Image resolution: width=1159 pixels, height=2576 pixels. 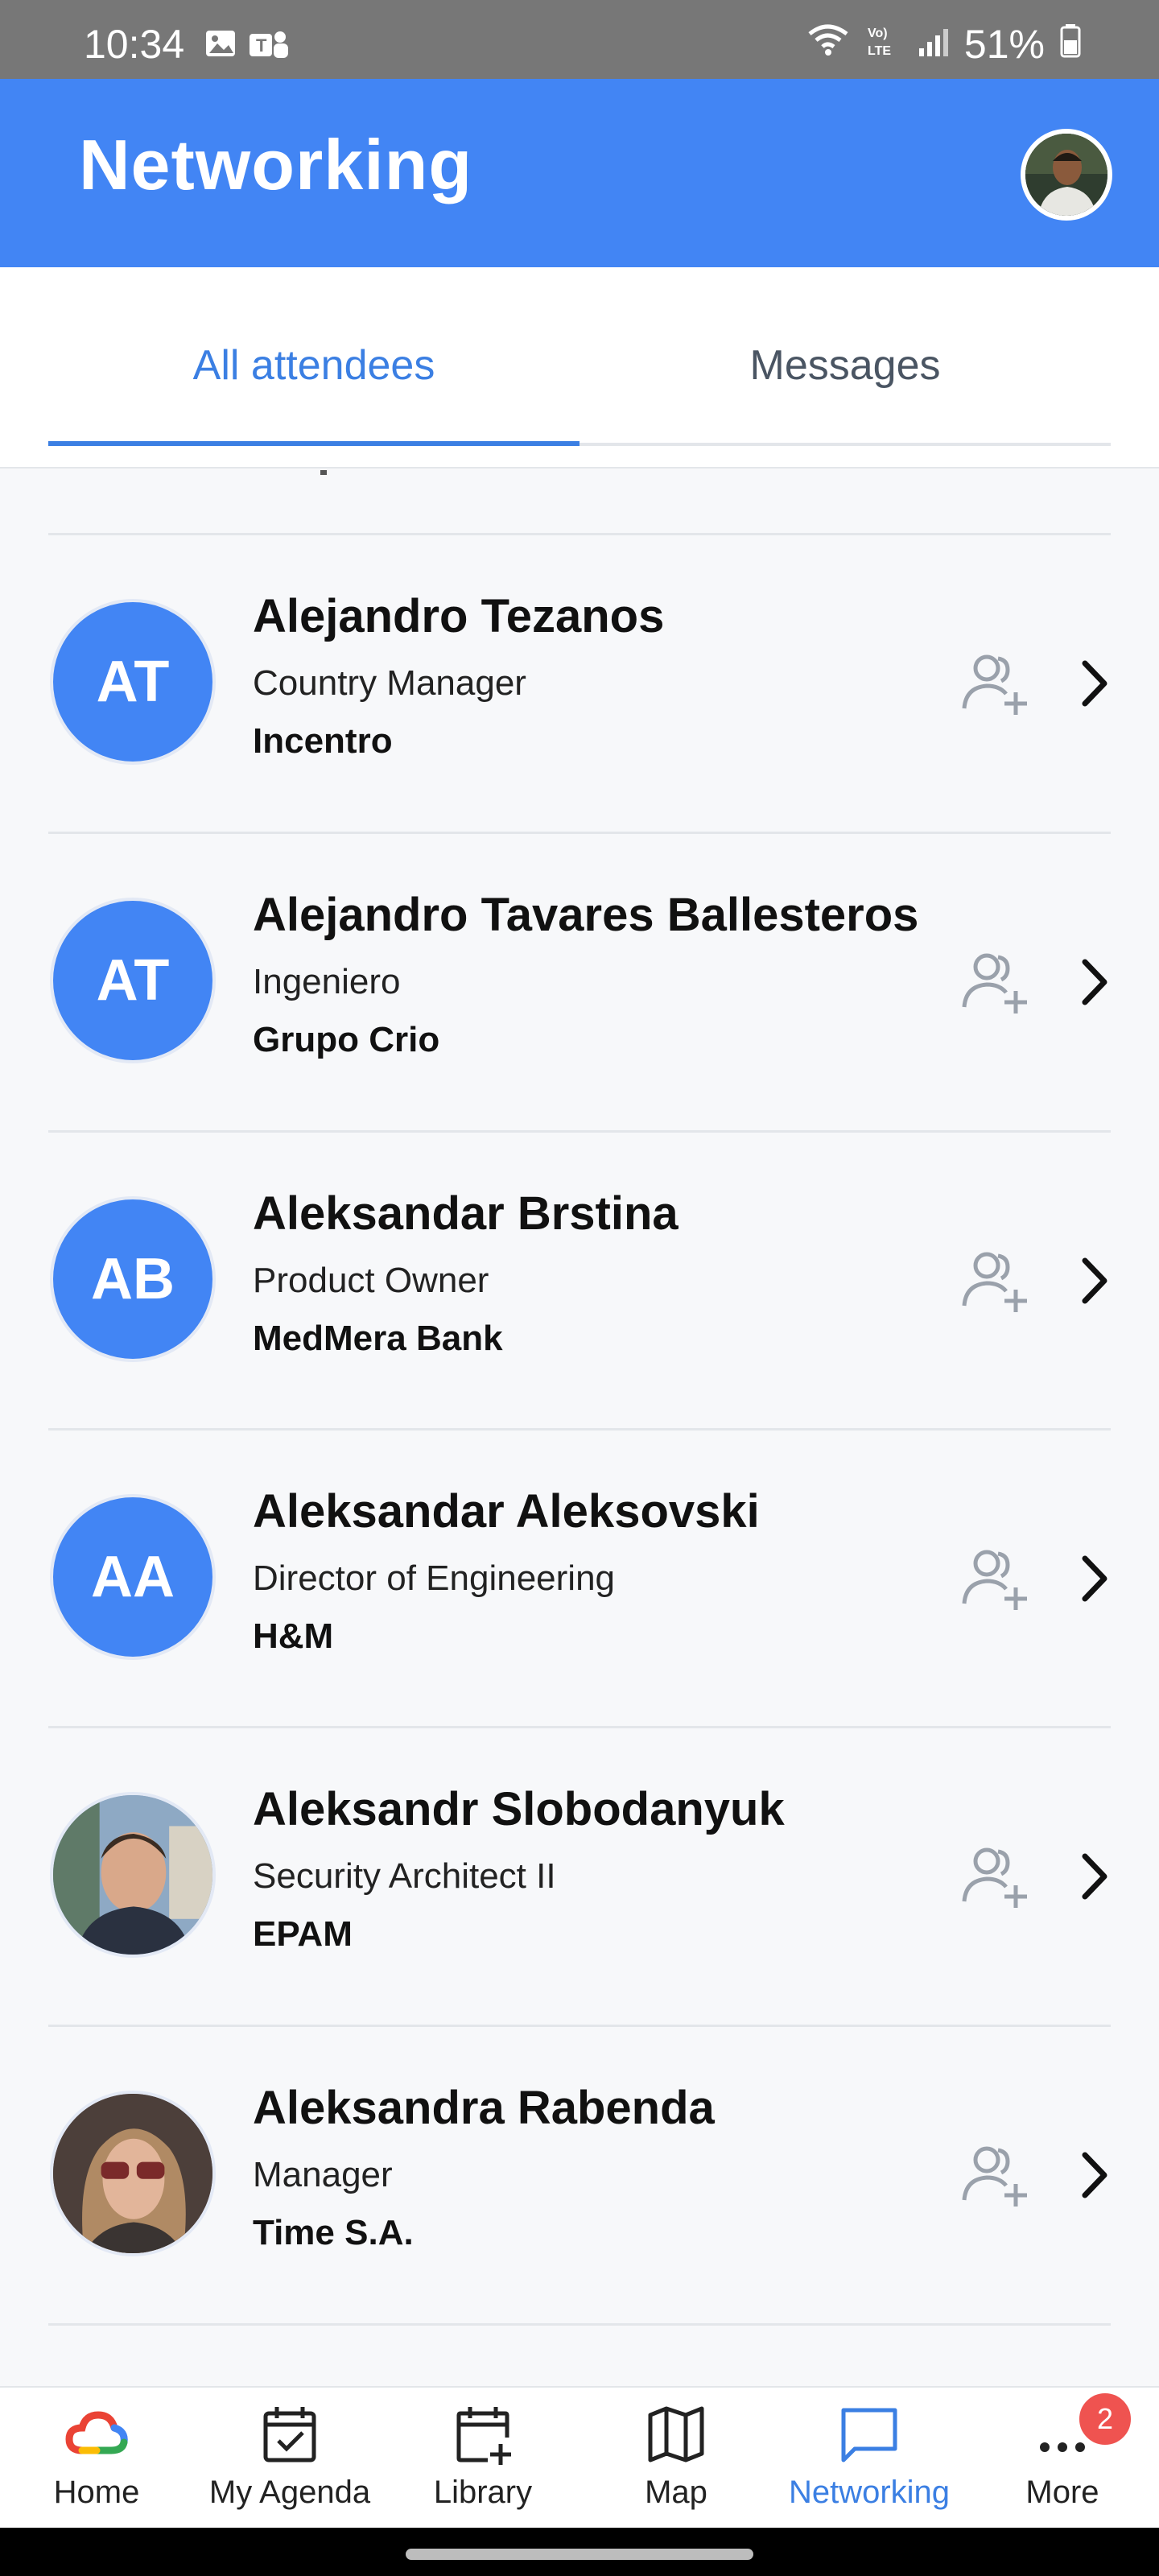 I want to click on avatar-initials: AA, so click(x=133, y=1577).